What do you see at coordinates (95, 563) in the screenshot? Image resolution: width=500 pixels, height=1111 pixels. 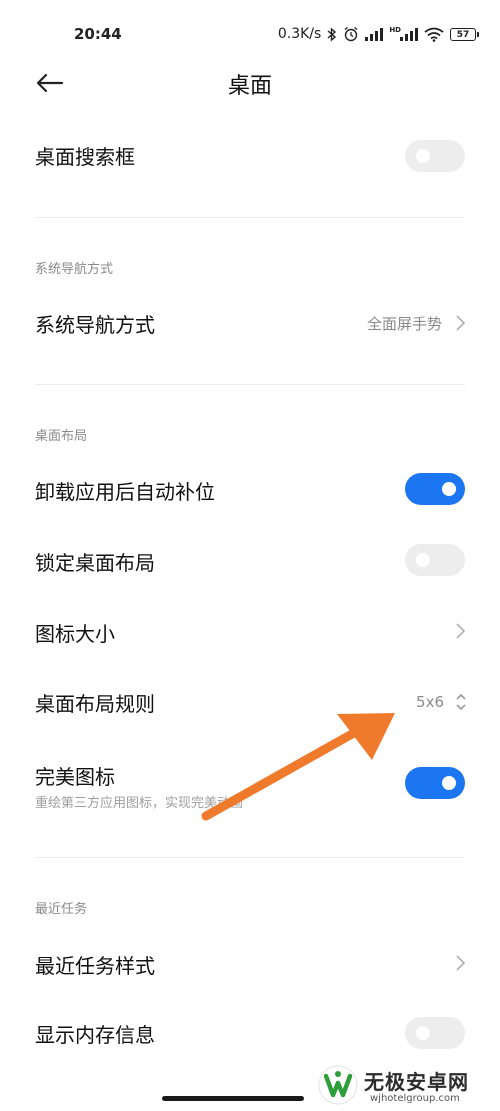 I see `row-label: 锁定桌面布局` at bounding box center [95, 563].